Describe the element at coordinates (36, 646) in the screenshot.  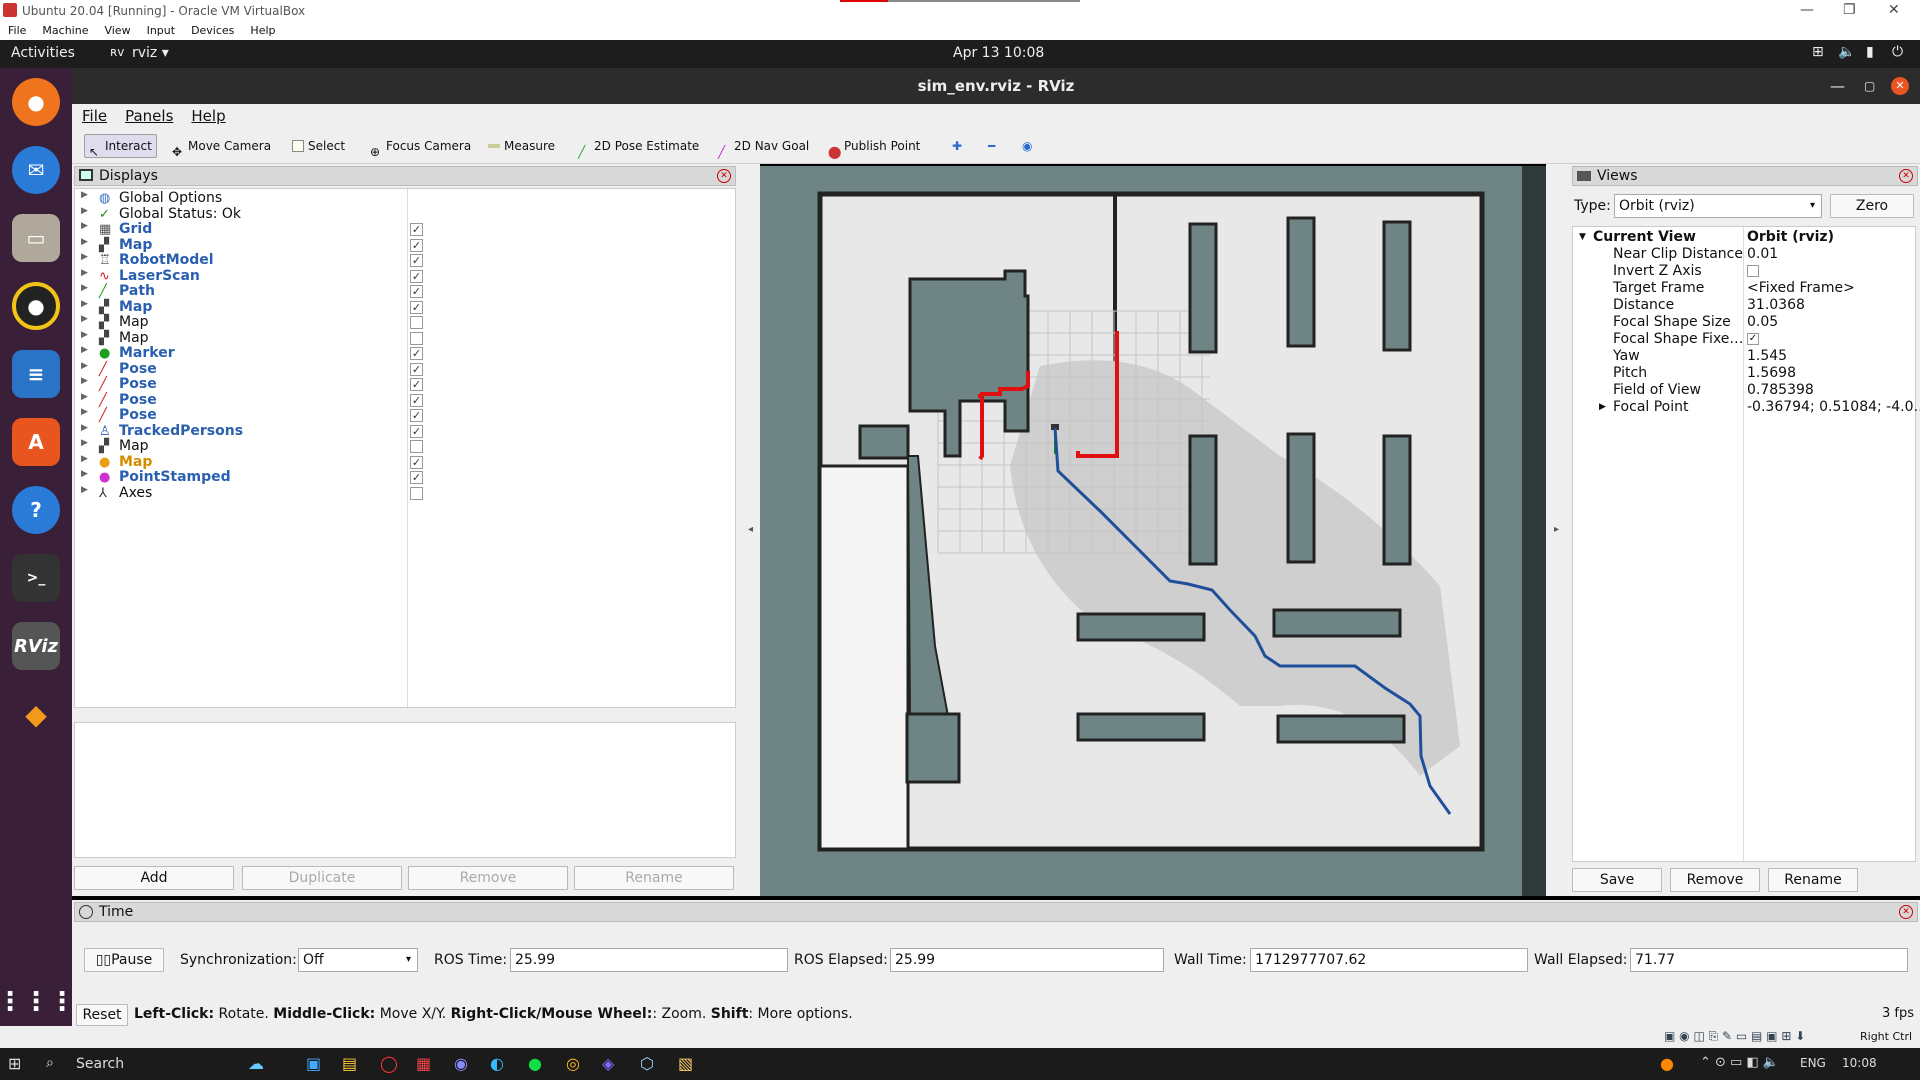
I see `rviz-icon: RViz` at that location.